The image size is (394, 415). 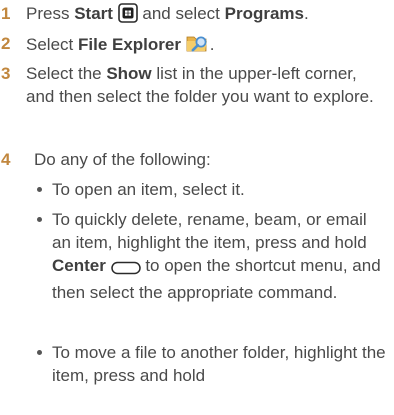 I want to click on step-text: Select File Explorer ., so click(x=206, y=46).